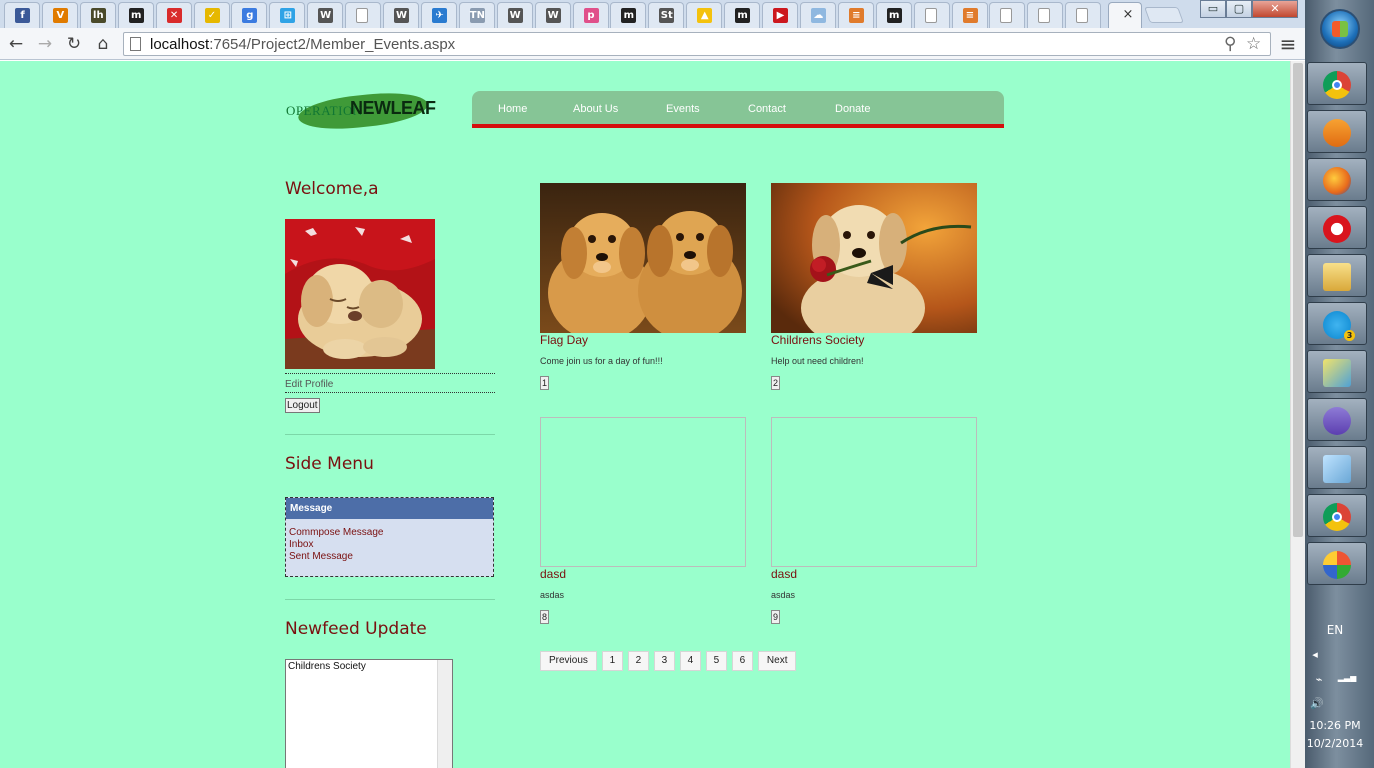  I want to click on browser-tab: ▲, so click(704, 15).